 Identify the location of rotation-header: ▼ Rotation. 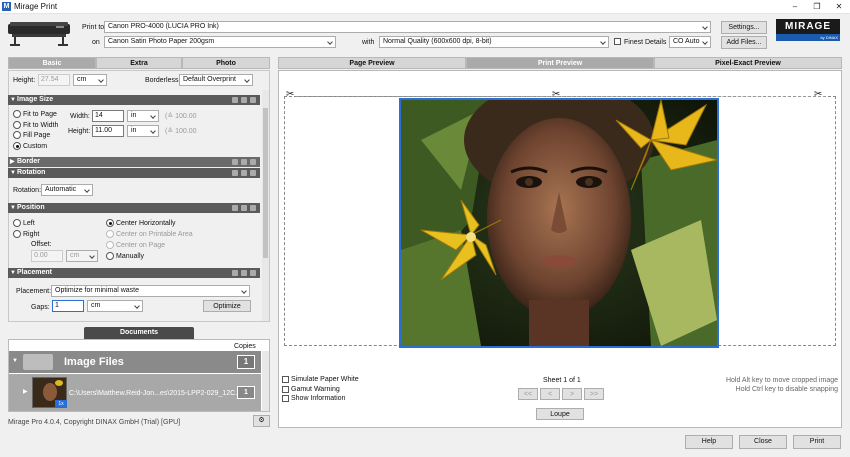
(134, 173).